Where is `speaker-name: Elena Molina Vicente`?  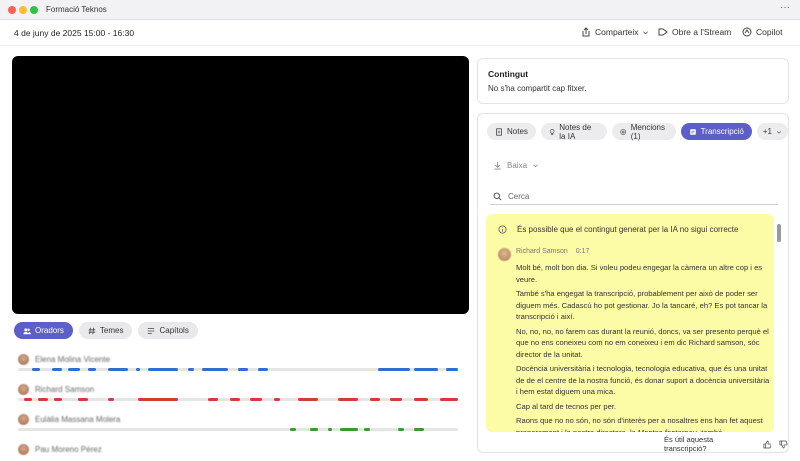
speaker-name: Elena Molina Vicente is located at coordinates (73, 359).